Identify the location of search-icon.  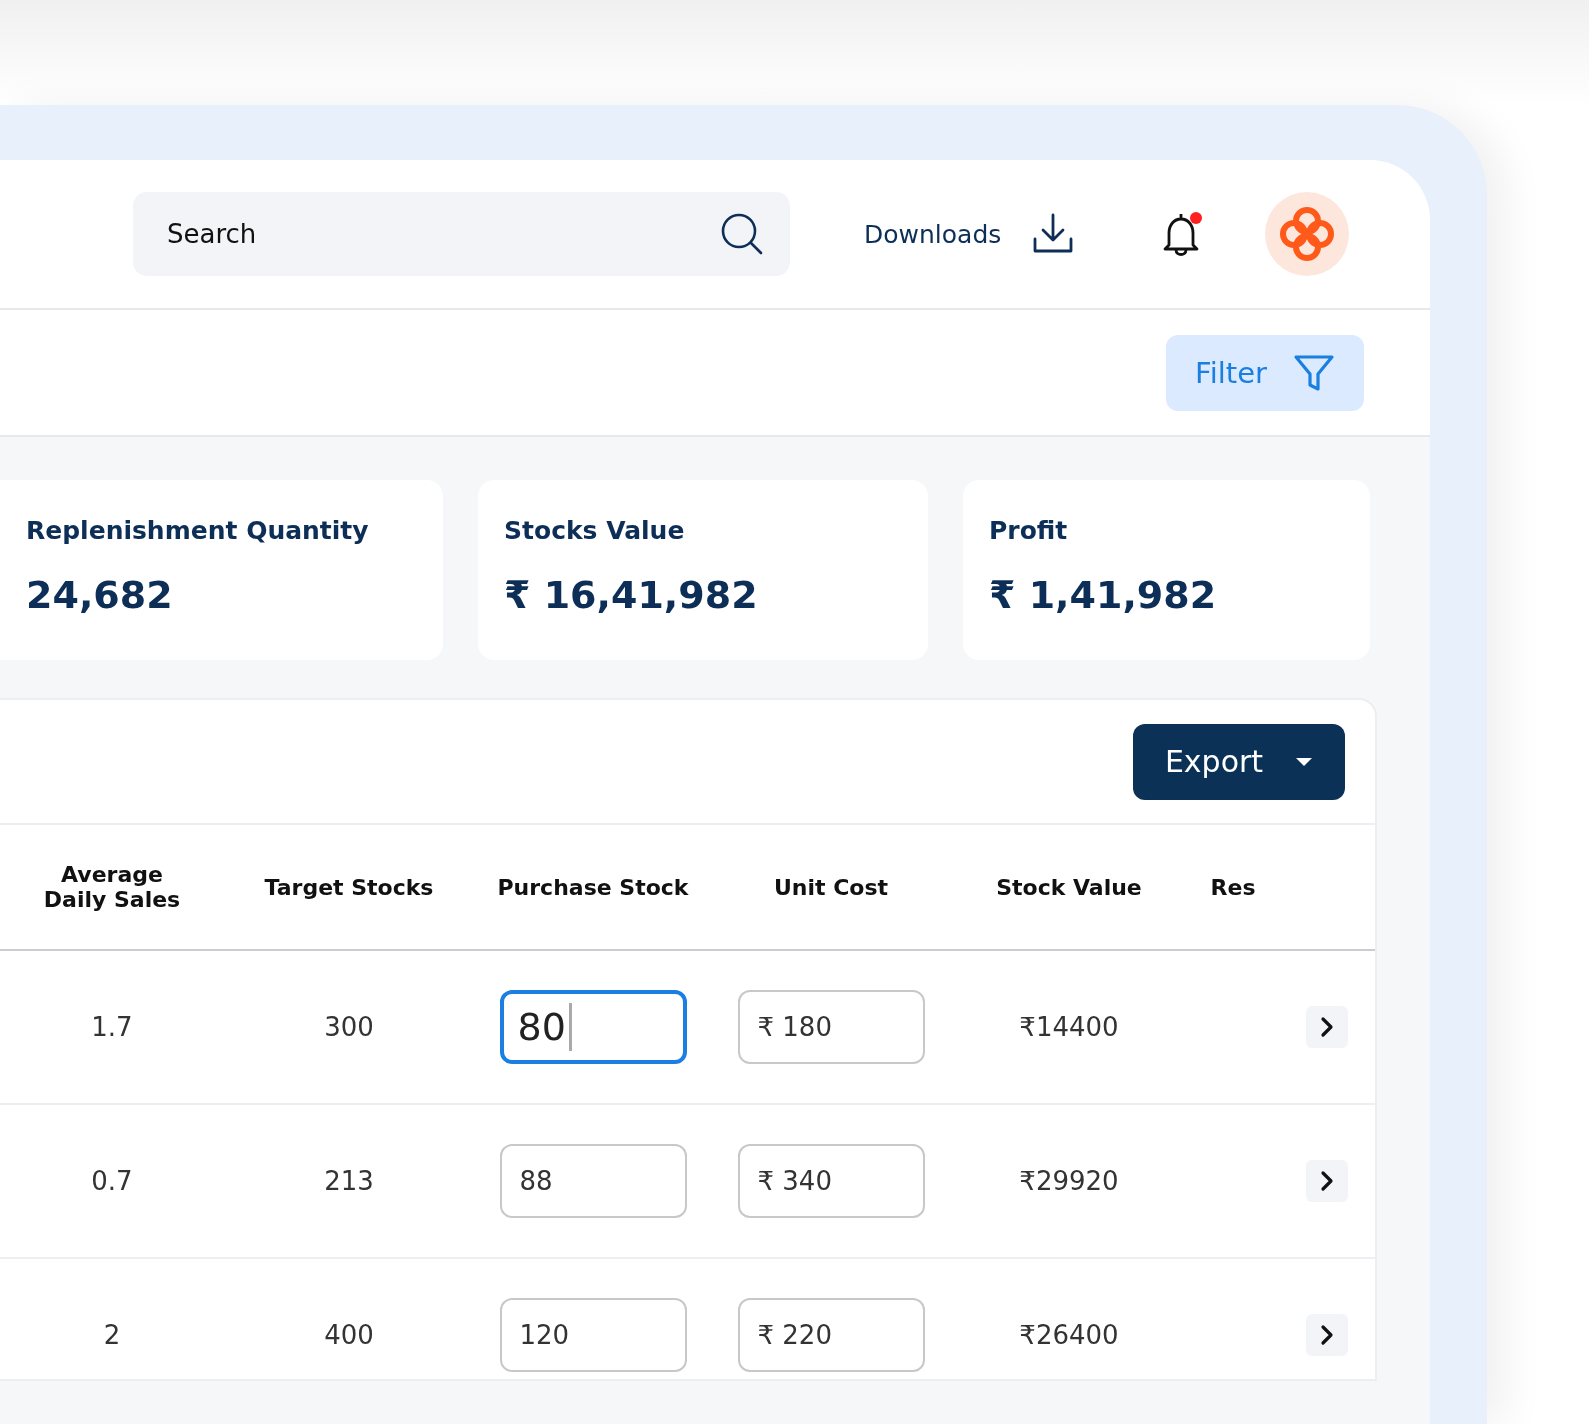
(742, 234).